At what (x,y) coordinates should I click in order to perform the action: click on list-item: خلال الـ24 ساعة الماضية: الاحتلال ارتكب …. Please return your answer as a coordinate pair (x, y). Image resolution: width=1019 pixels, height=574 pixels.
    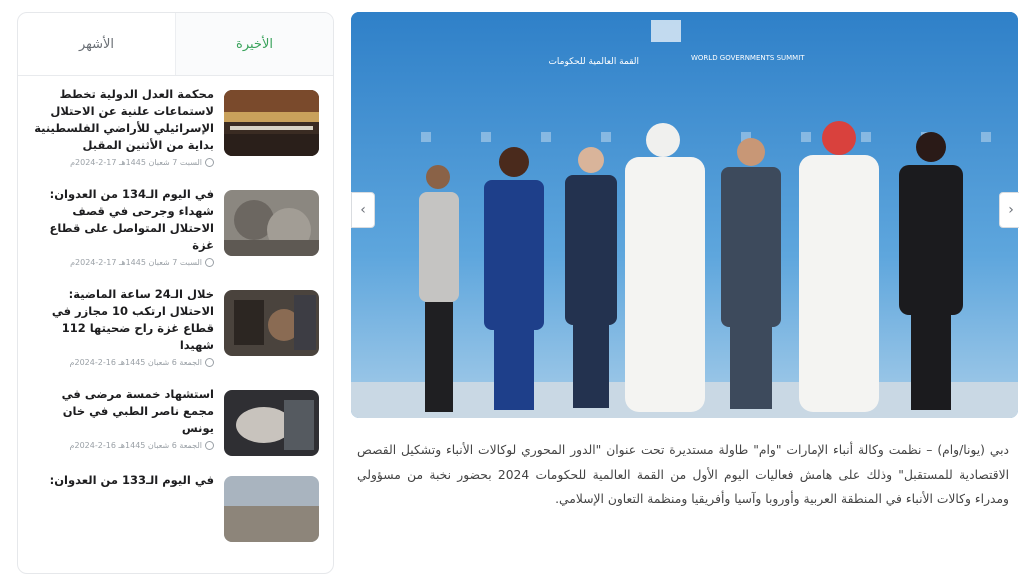
    Looking at the image, I should click on (174, 328).